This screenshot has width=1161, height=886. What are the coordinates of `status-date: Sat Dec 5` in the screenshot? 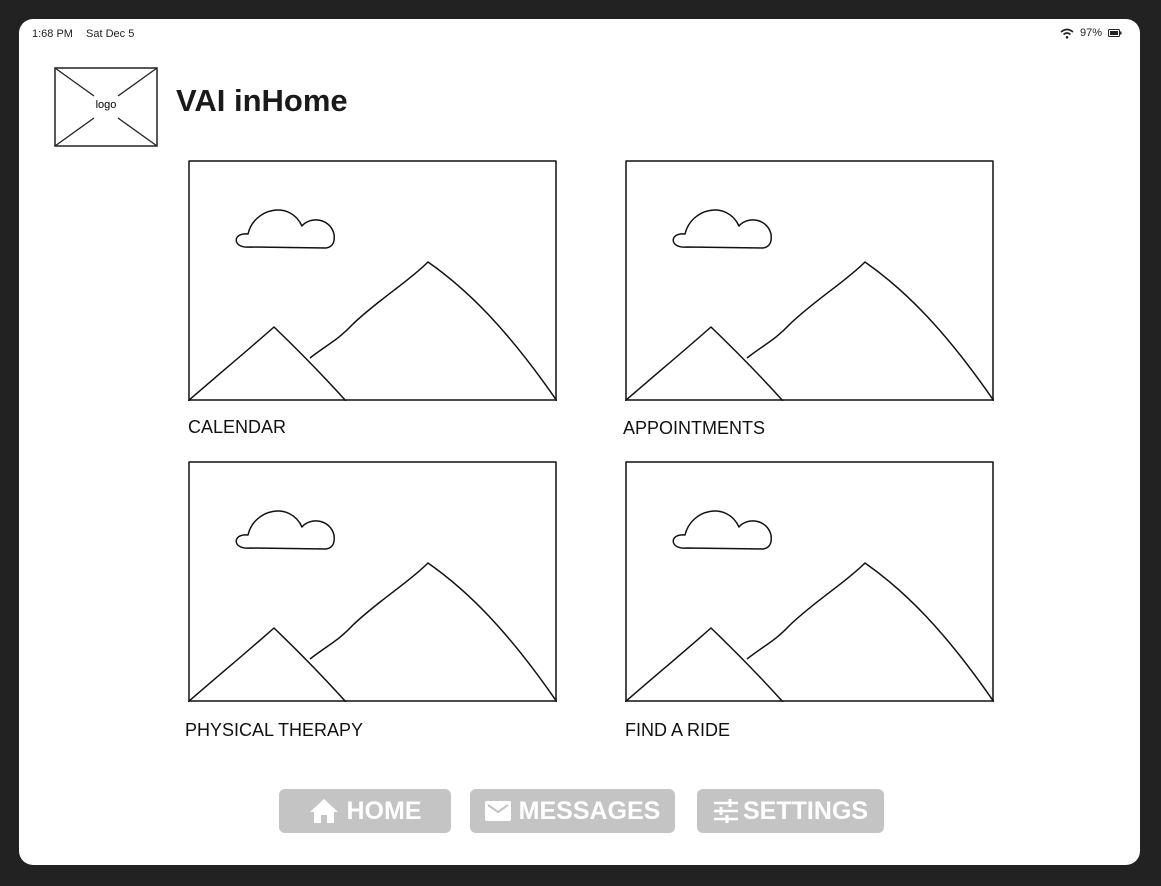 It's located at (110, 34).